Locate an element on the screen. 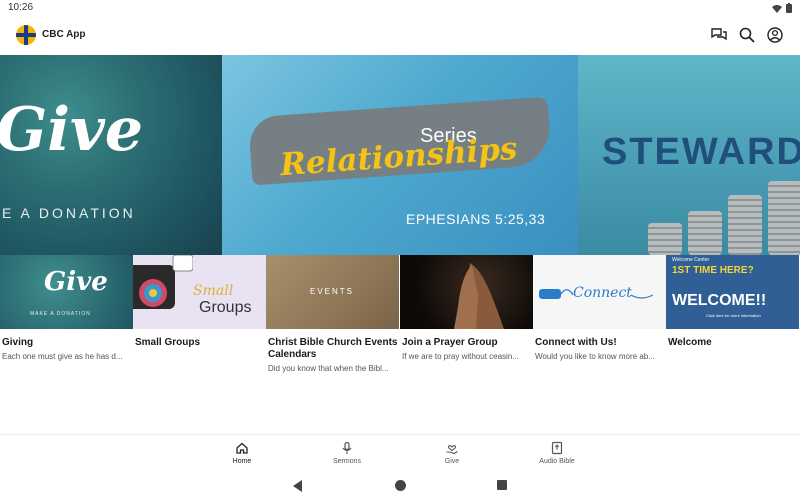 Image resolution: width=800 pixels, height=500 pixels. coffee-cup-graphic is located at coordinates (163, 282).